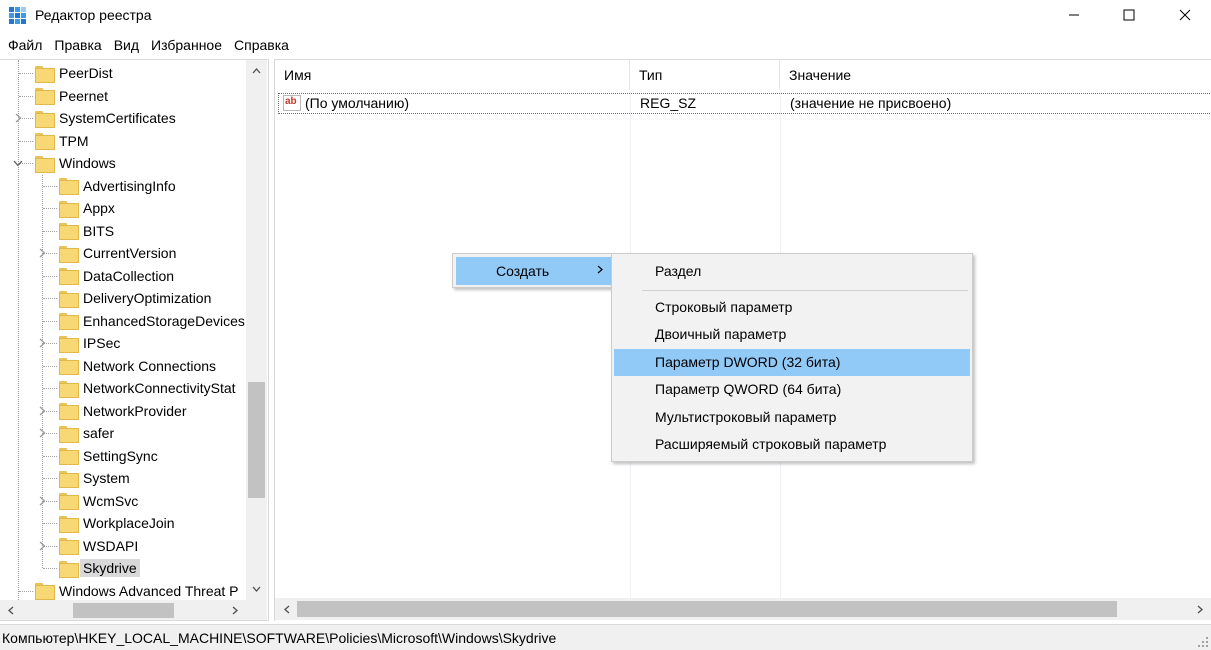 This screenshot has width=1211, height=650. I want to click on tree-item: System, so click(94, 478).